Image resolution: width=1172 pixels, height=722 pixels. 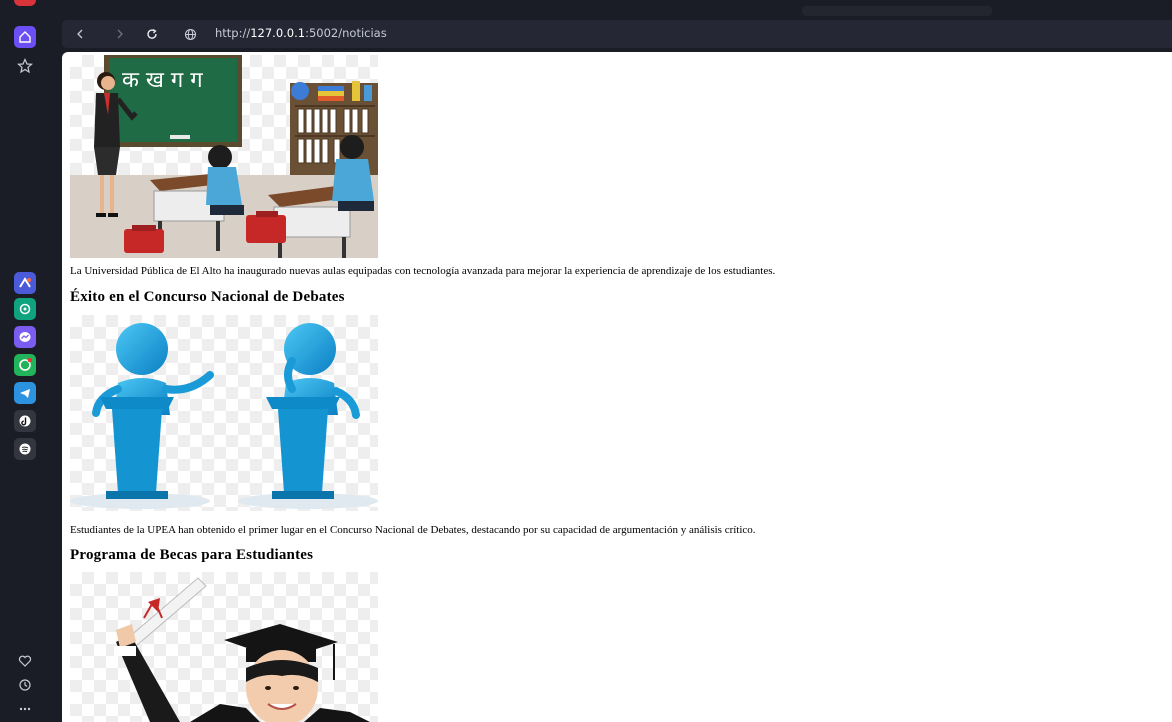 What do you see at coordinates (25, 365) in the screenshot?
I see `whatsapp-icon` at bounding box center [25, 365].